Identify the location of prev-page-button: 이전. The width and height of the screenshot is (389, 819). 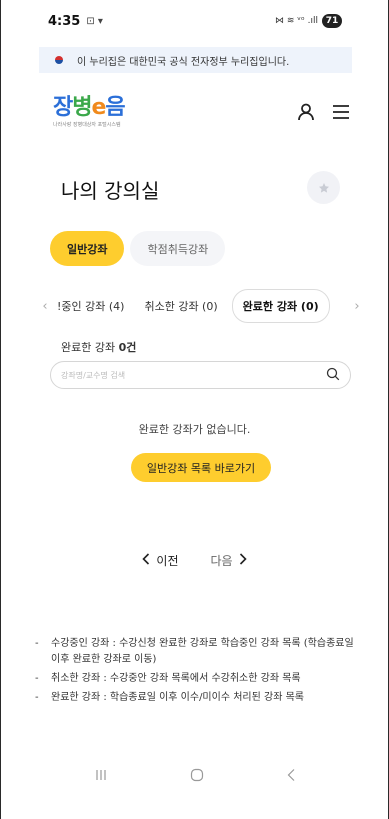
(160, 560).